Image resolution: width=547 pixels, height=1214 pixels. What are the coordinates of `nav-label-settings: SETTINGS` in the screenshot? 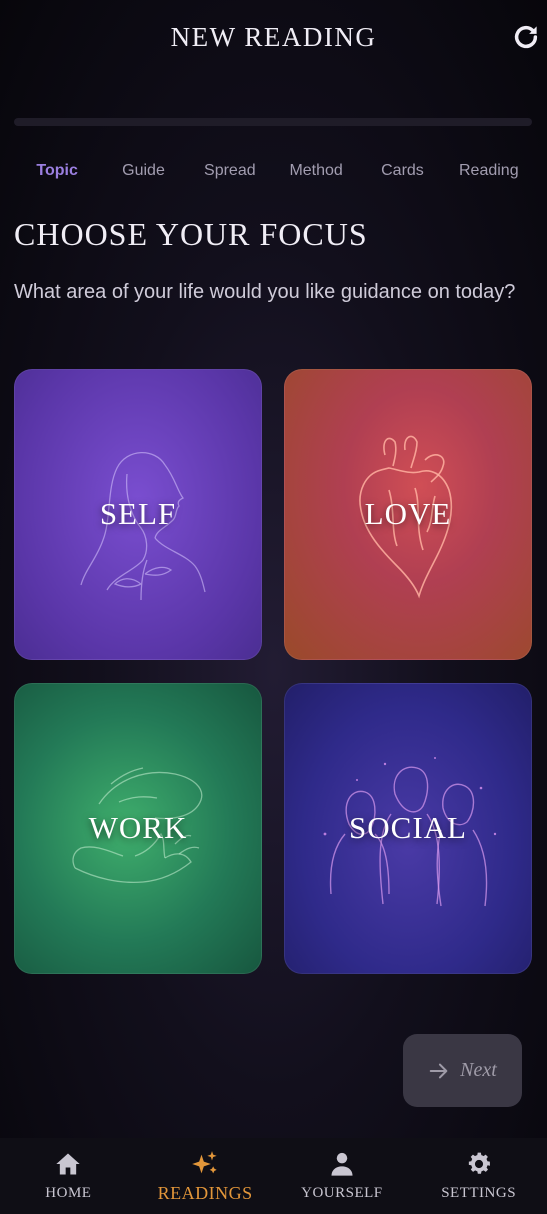 It's located at (479, 1193).